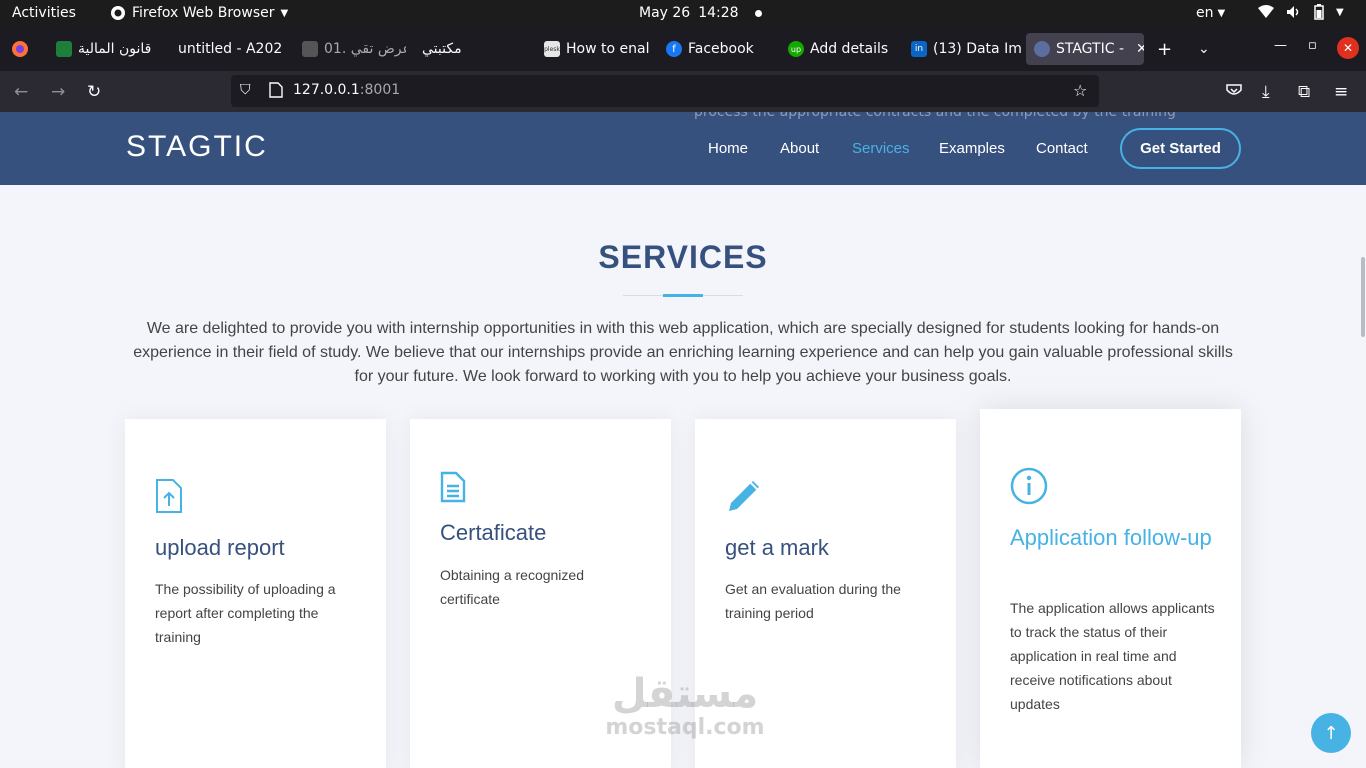 Image resolution: width=1366 pixels, height=768 pixels. Describe the element at coordinates (728, 148) in the screenshot. I see `nav-home: Home` at that location.